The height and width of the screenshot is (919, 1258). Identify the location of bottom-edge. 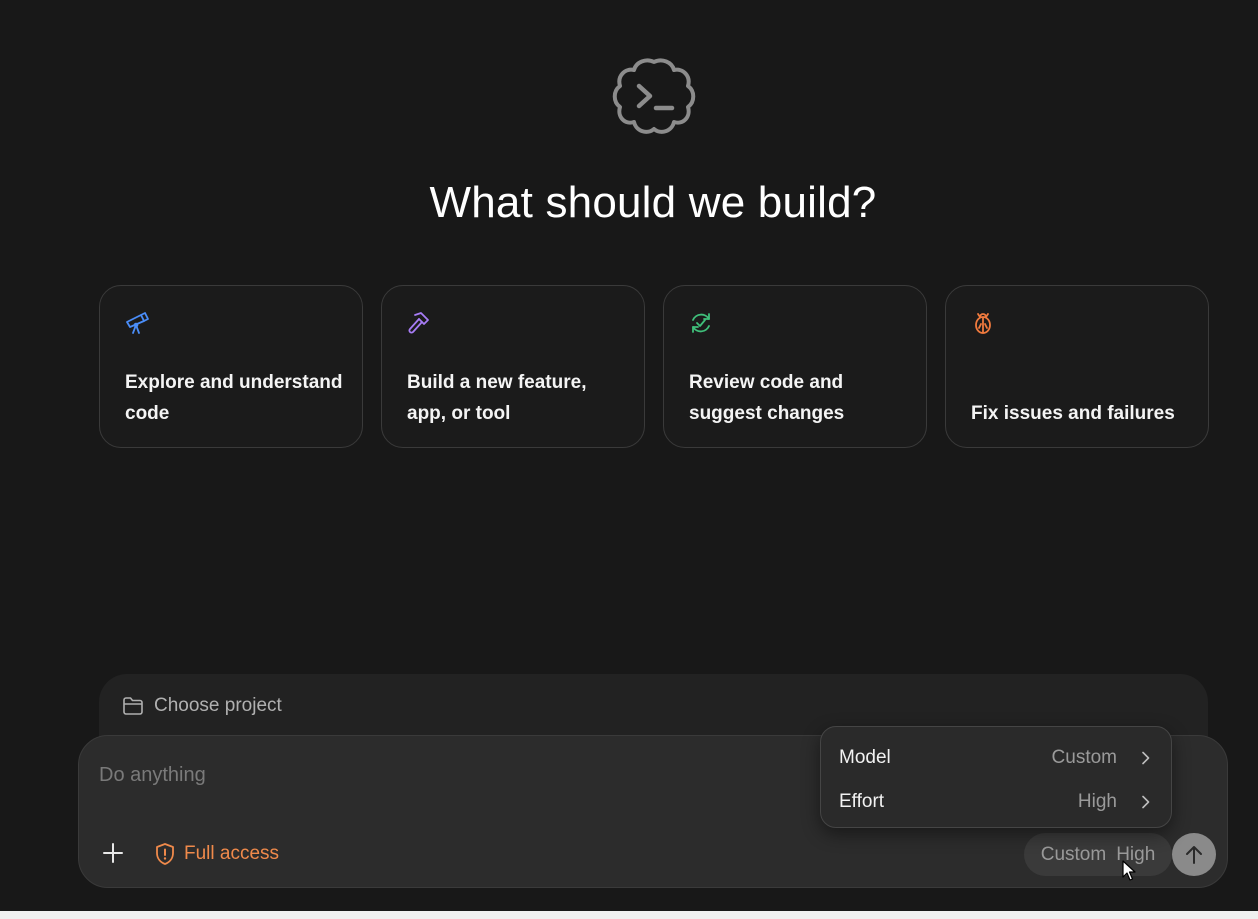
(629, 915).